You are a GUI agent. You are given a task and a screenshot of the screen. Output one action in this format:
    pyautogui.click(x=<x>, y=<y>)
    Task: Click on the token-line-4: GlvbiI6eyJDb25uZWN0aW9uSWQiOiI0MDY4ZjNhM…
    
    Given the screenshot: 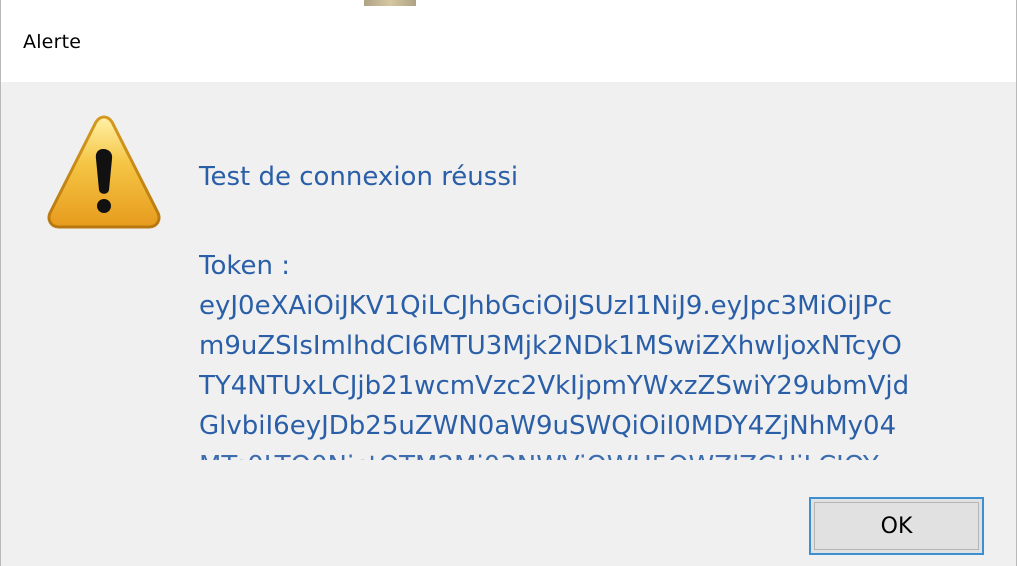 What is the action you would take?
    pyautogui.click(x=548, y=426)
    